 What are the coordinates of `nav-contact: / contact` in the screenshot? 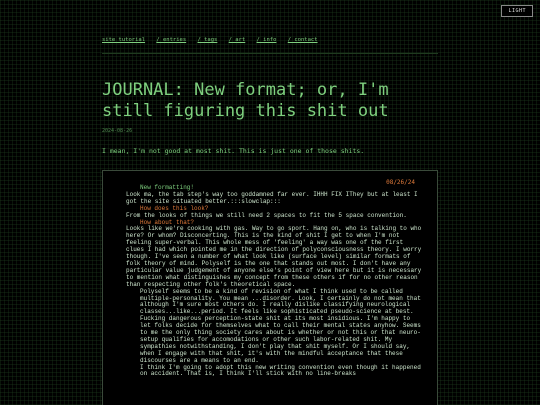 It's located at (303, 40).